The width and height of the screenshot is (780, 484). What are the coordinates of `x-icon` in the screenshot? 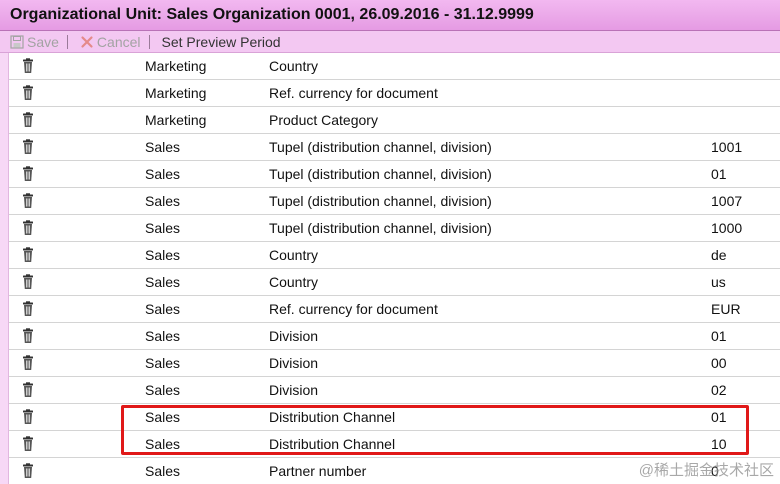 It's located at (87, 41).